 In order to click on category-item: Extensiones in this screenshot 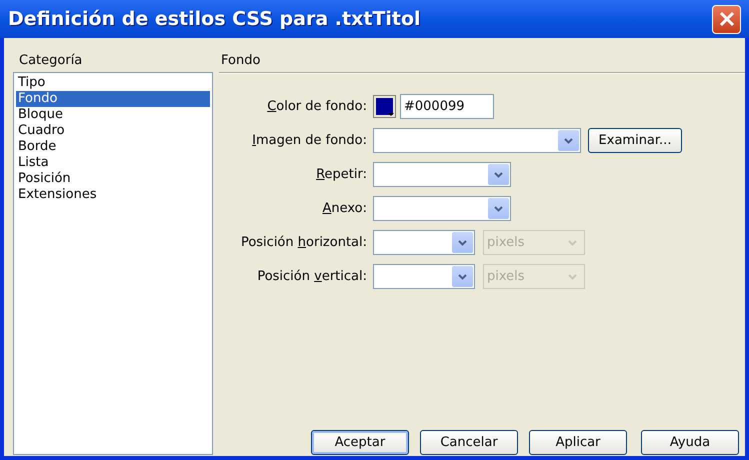, I will do `click(113, 195)`.